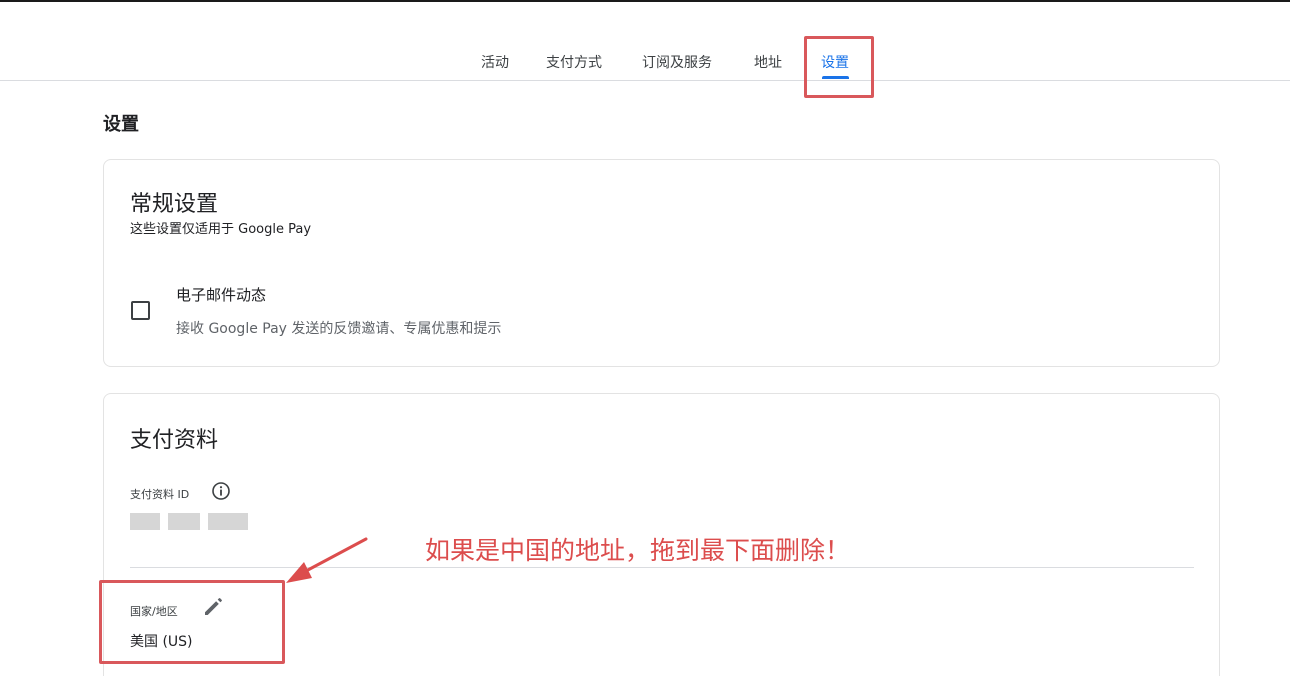 The height and width of the screenshot is (676, 1290). Describe the element at coordinates (768, 62) in the screenshot. I see `tab-addresses: 地址` at that location.